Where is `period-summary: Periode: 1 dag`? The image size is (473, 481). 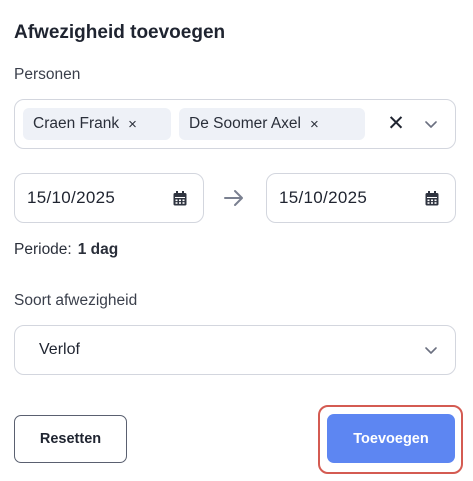
period-summary: Periode: 1 dag is located at coordinates (66, 250).